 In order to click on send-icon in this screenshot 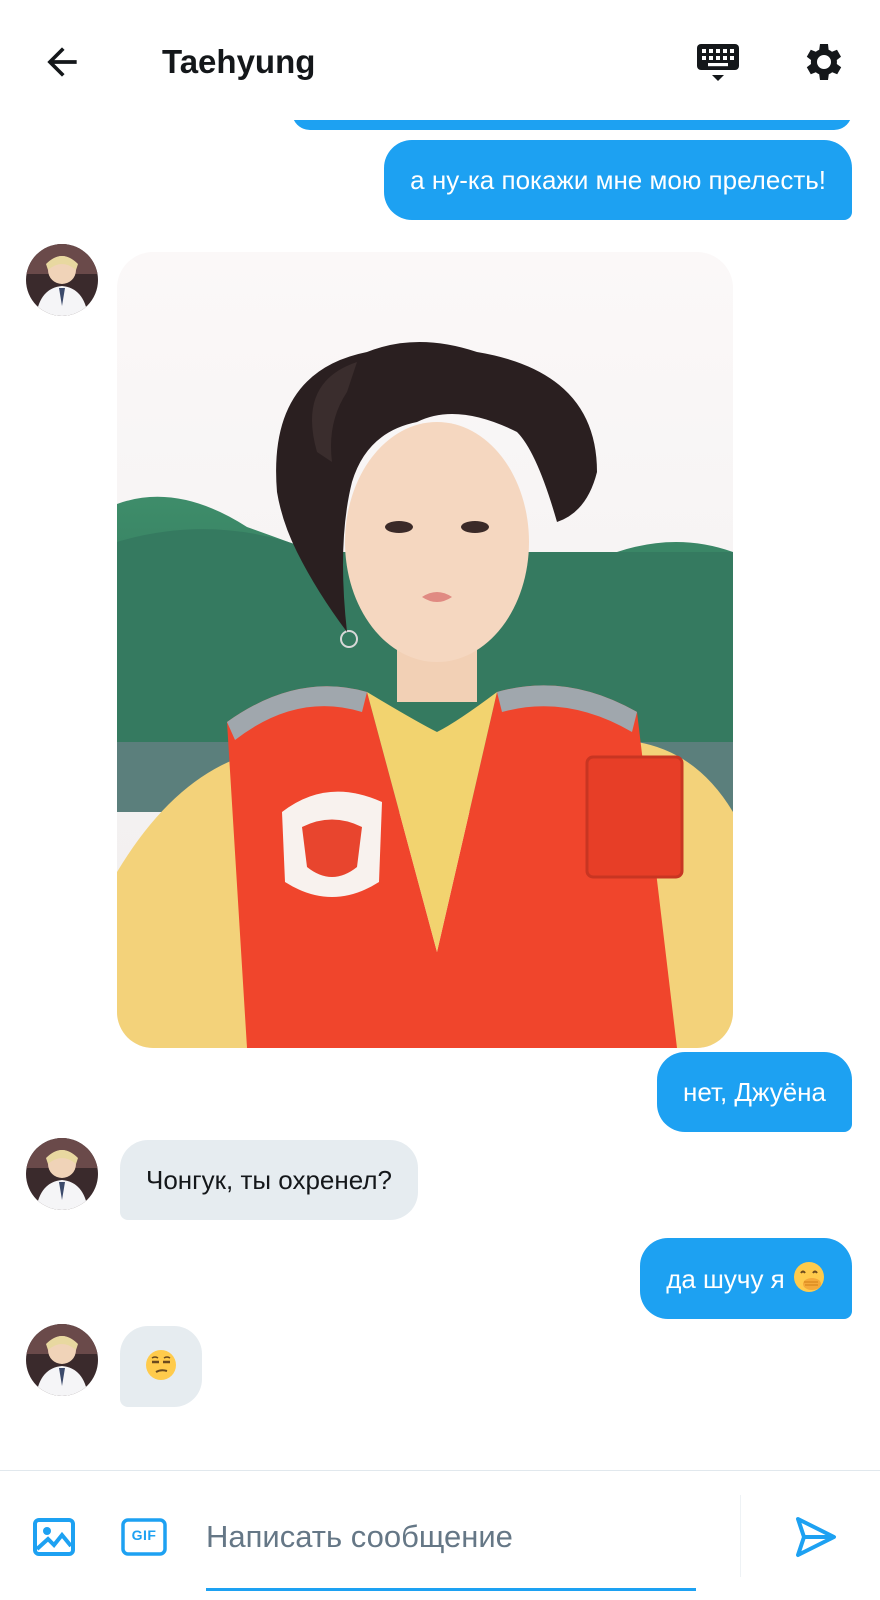, I will do `click(816, 1537)`.